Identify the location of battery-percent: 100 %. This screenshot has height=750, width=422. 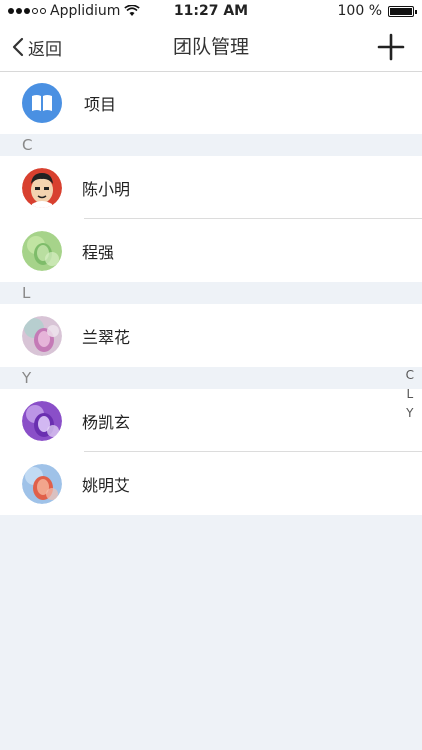
(359, 11).